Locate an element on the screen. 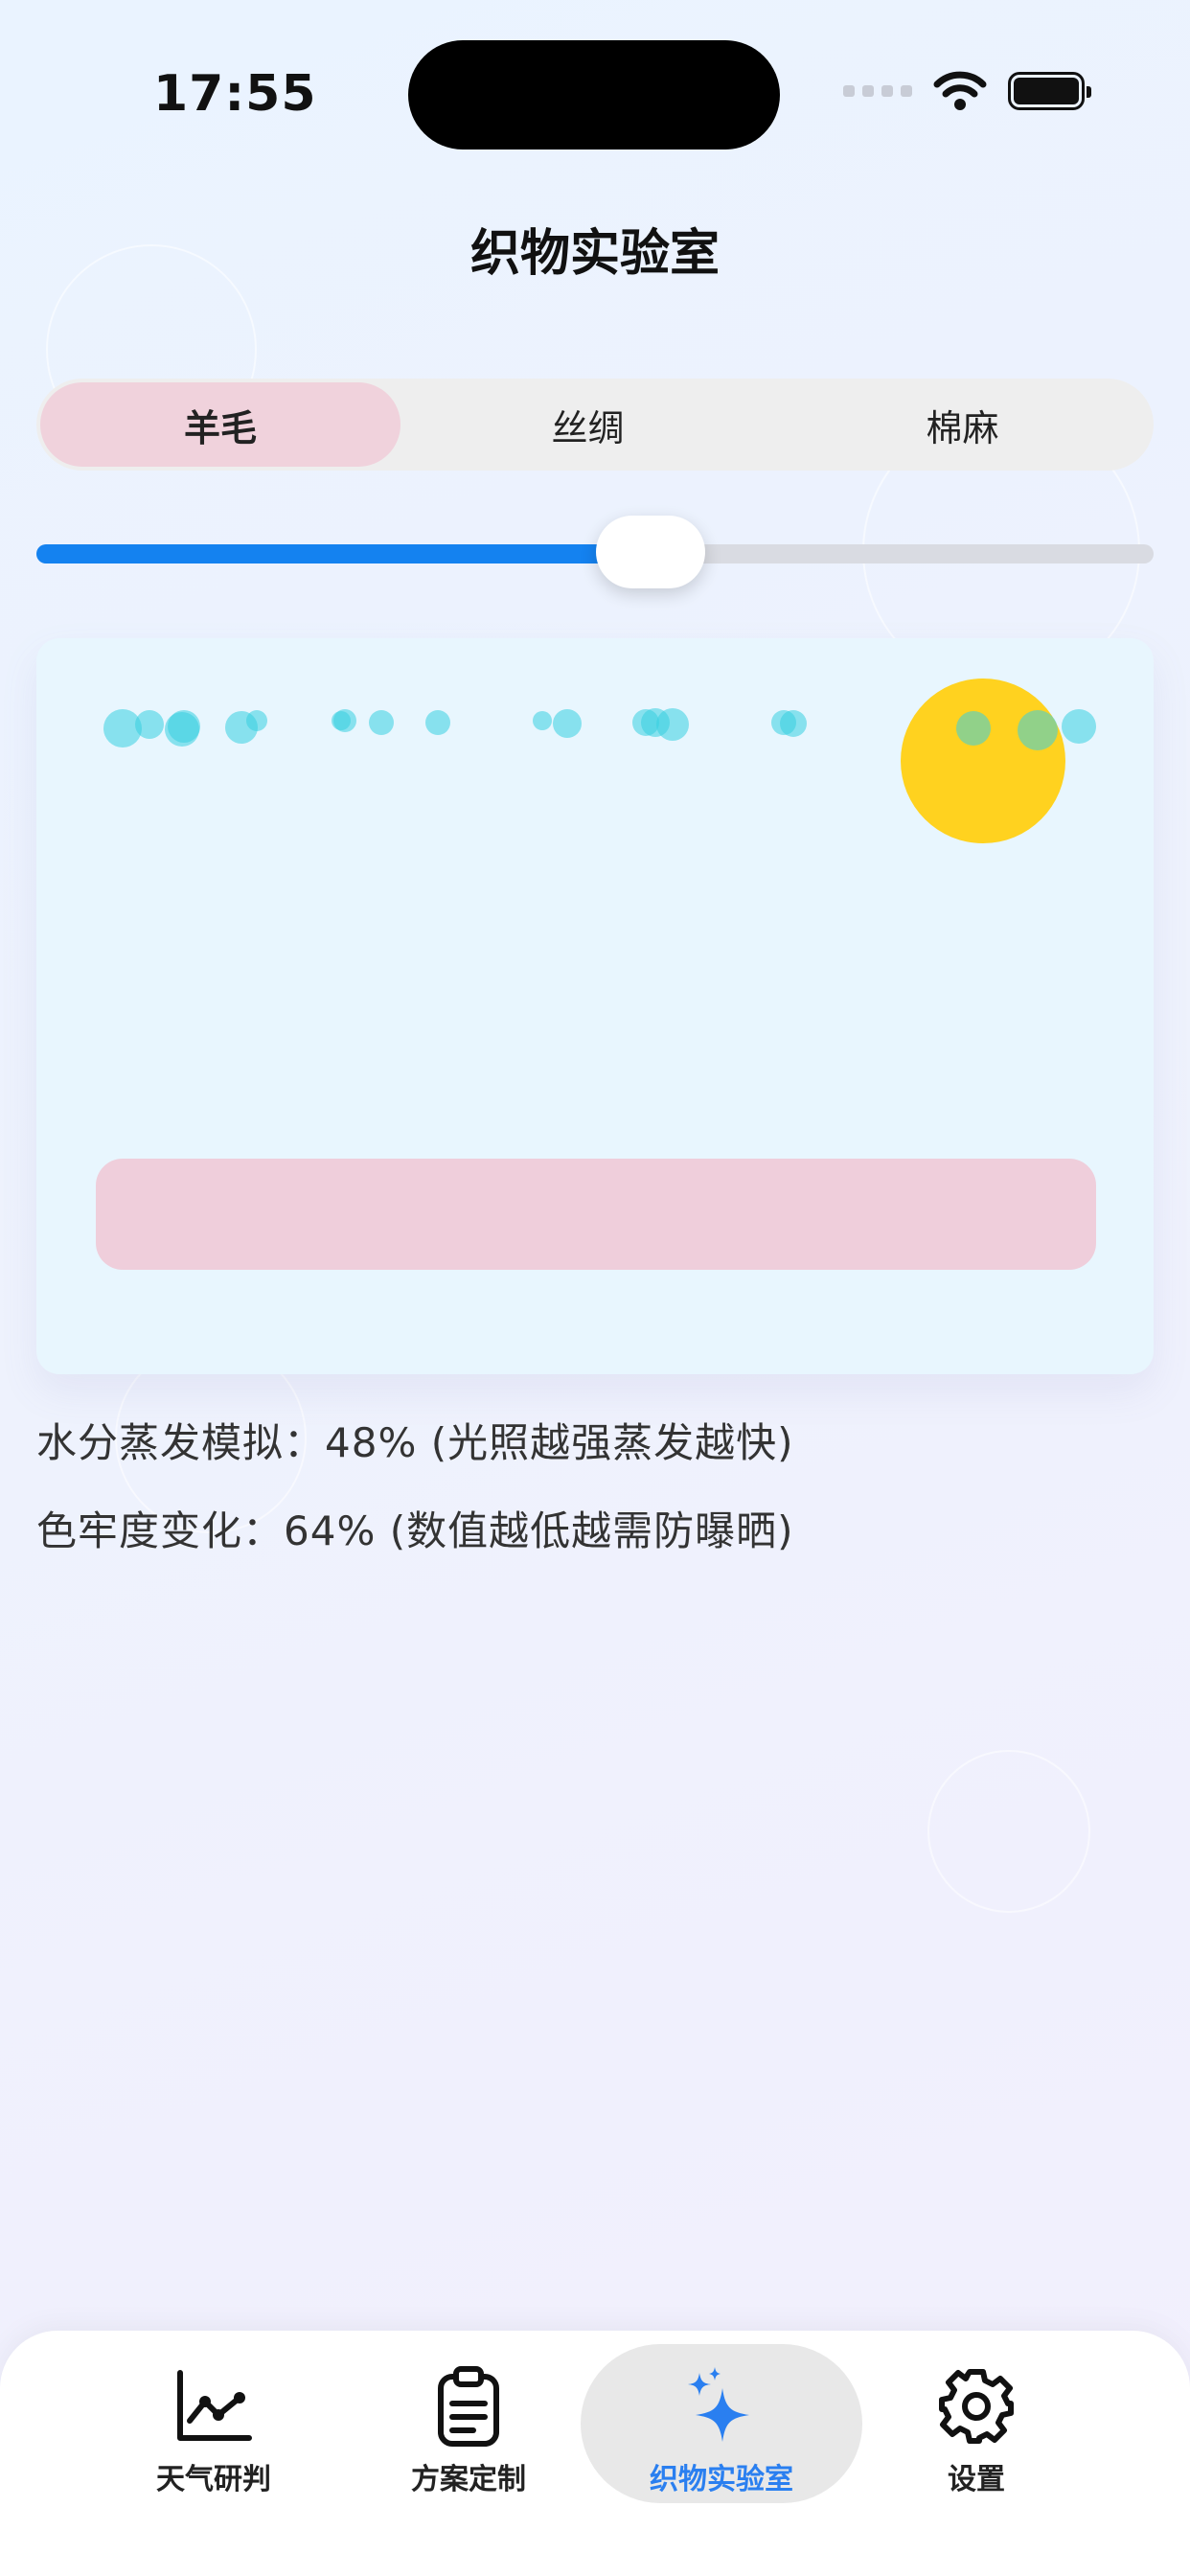 The height and width of the screenshot is (2576, 1190). tab-fabric-lab: 织物实验室 is located at coordinates (722, 2423).